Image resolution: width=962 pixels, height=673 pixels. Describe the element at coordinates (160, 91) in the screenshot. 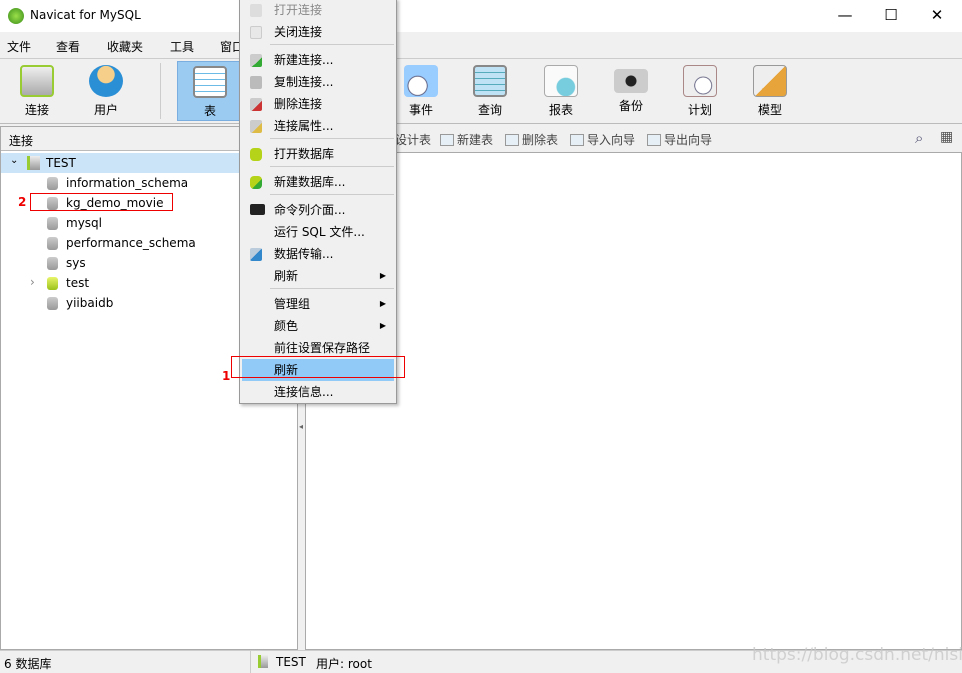

I see `toolbar-divider` at that location.